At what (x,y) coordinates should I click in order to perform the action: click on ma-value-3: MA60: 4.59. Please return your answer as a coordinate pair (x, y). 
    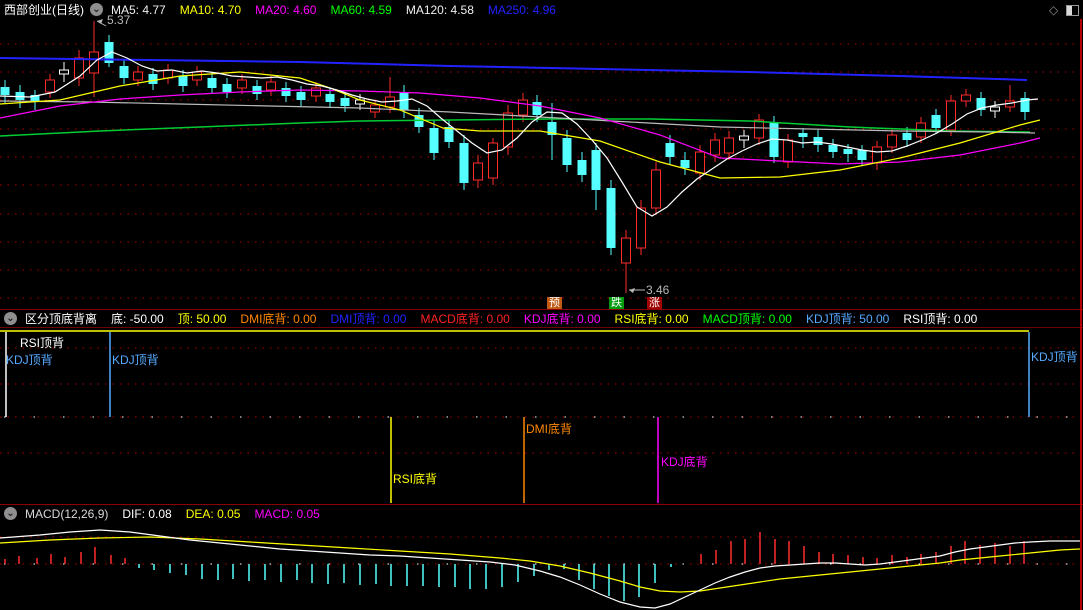
    Looking at the image, I should click on (361, 9).